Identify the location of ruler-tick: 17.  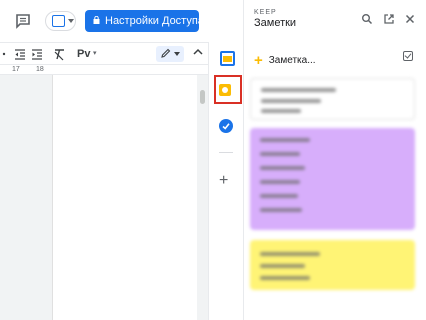
(16, 69).